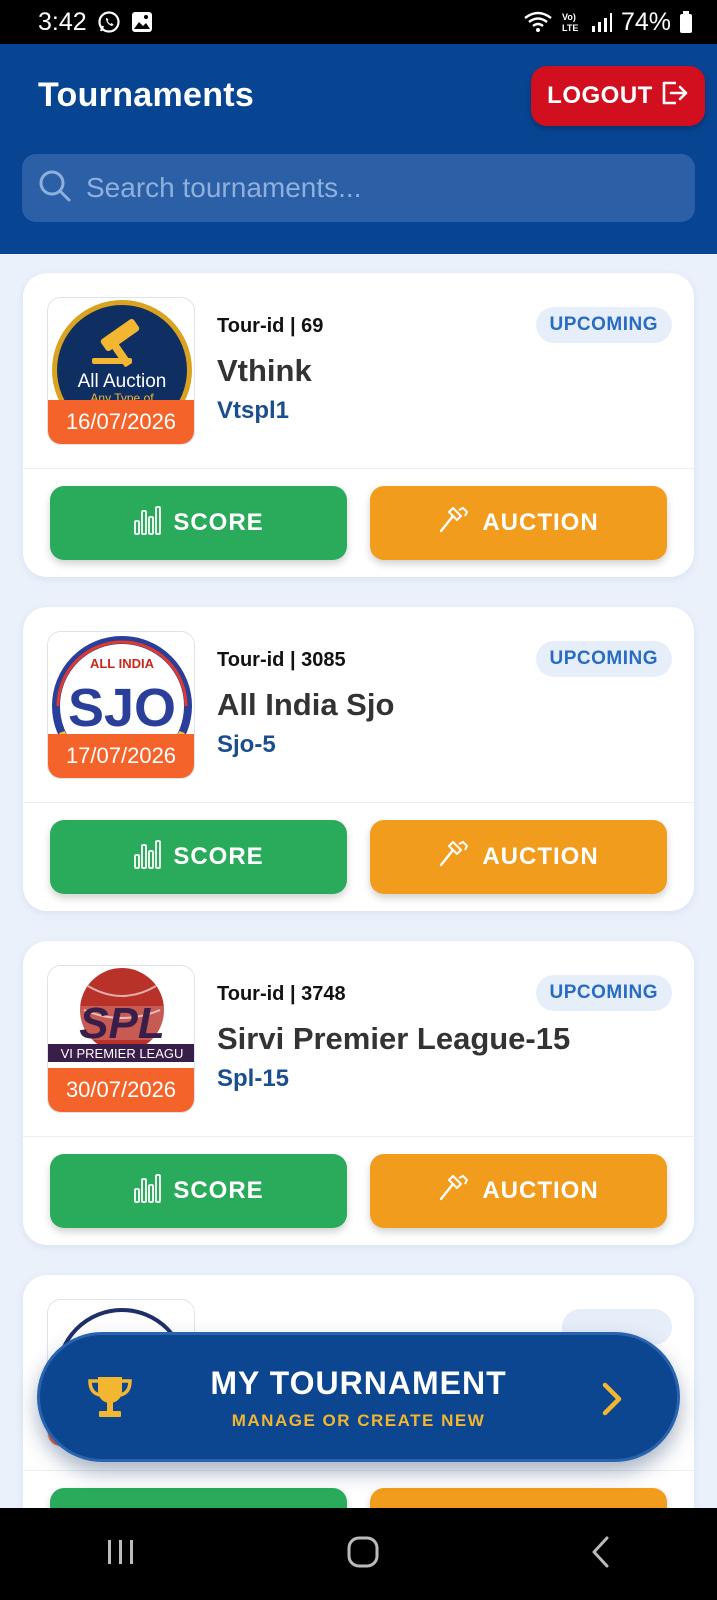  What do you see at coordinates (518, 1498) in the screenshot?
I see `auction-button` at bounding box center [518, 1498].